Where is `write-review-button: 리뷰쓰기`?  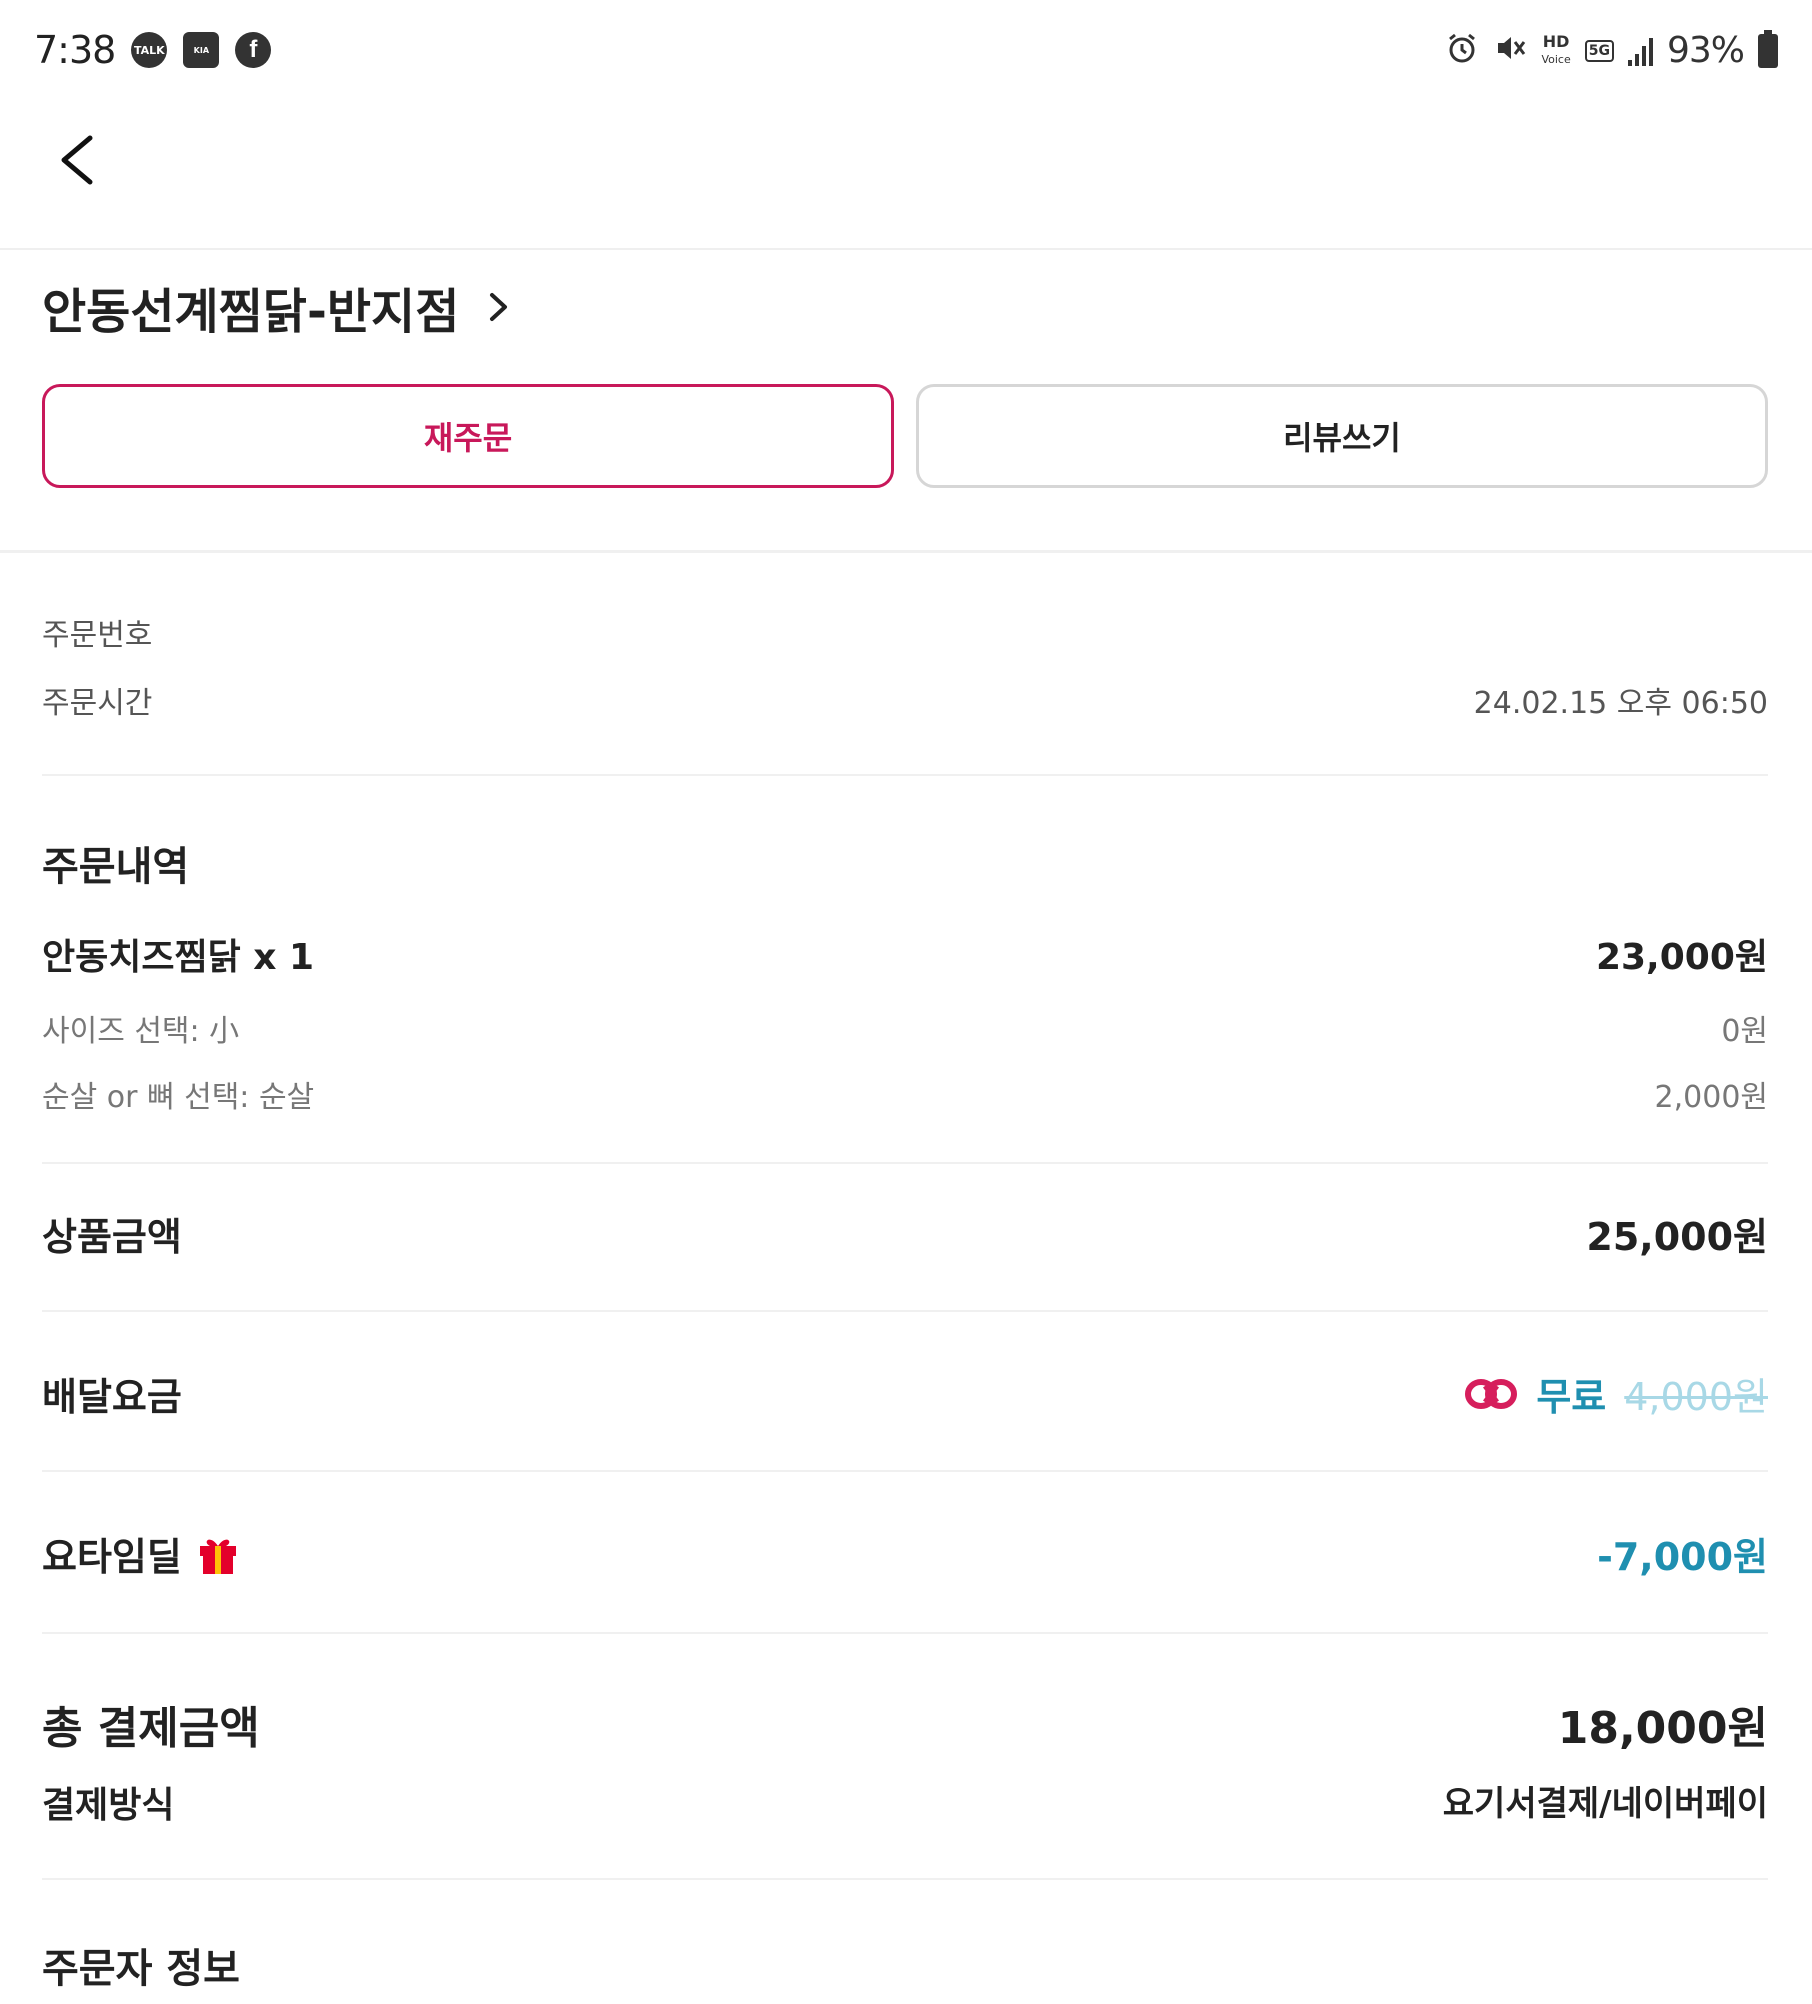
write-review-button: 리뷰쓰기 is located at coordinates (1342, 436).